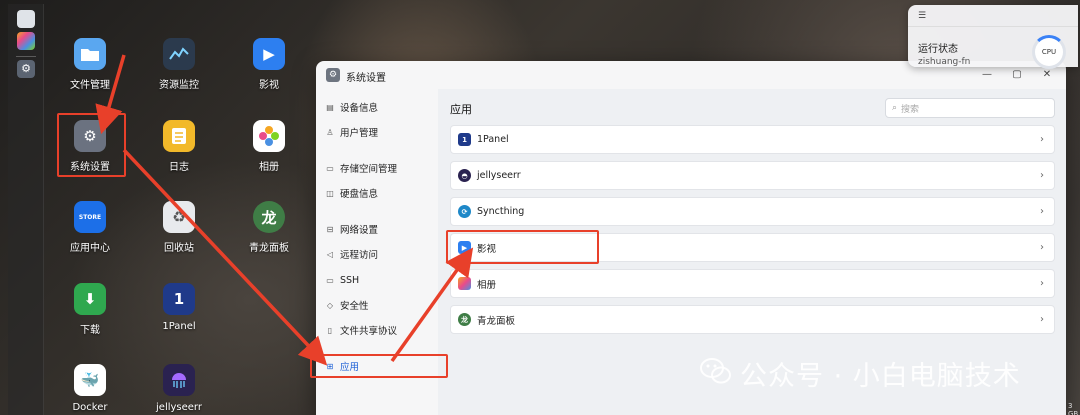 This screenshot has height=415, width=1080. What do you see at coordinates (880, 376) in the screenshot?
I see `watermark-text: 公众号 · 小白电脑技术` at bounding box center [880, 376].